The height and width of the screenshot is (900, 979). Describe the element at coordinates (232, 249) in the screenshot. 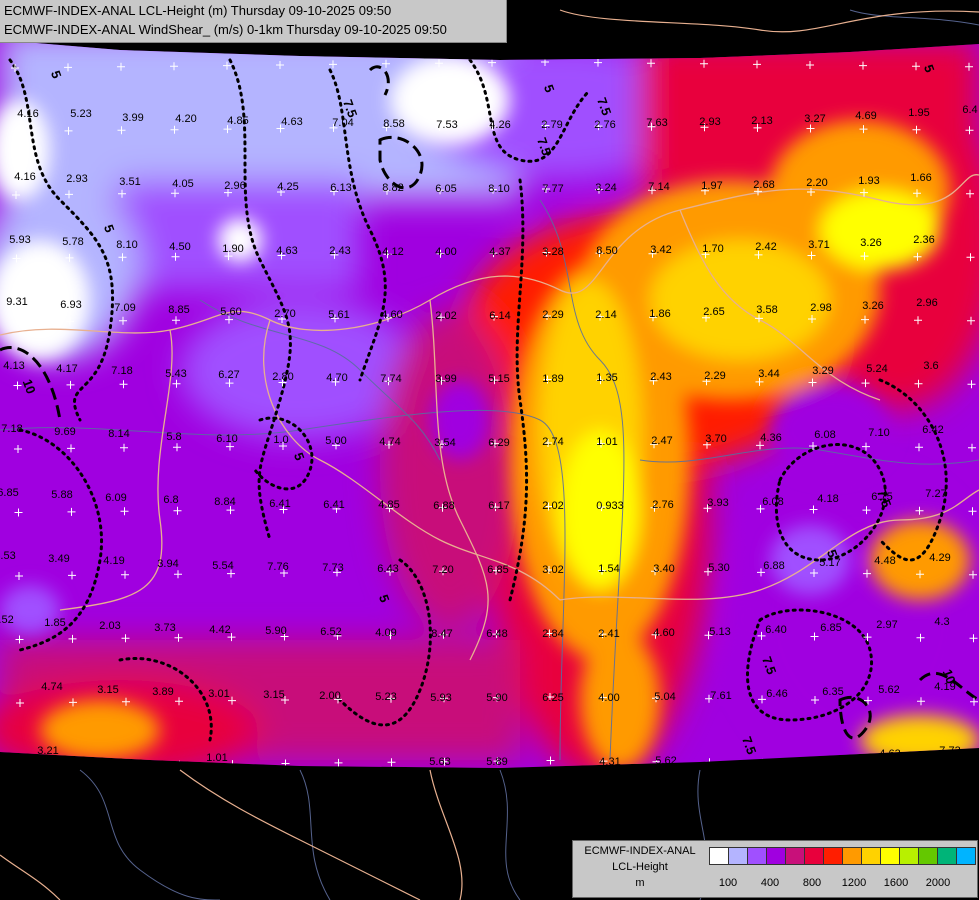

I see `lcl-value-label: 1.90` at that location.